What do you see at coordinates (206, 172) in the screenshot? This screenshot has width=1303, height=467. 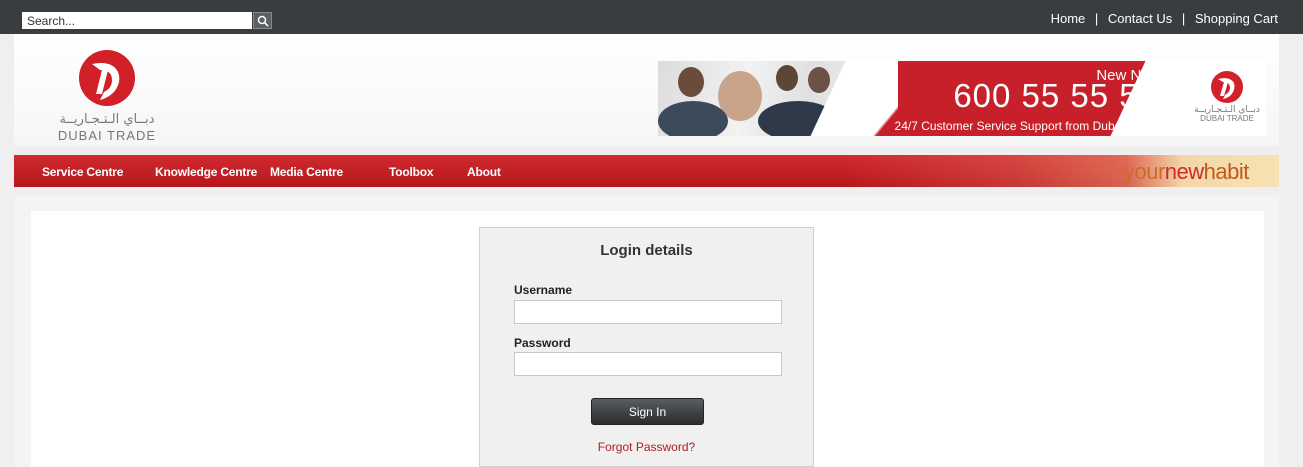 I see `nav-item-knowledge-centre: Knowledge Centre` at bounding box center [206, 172].